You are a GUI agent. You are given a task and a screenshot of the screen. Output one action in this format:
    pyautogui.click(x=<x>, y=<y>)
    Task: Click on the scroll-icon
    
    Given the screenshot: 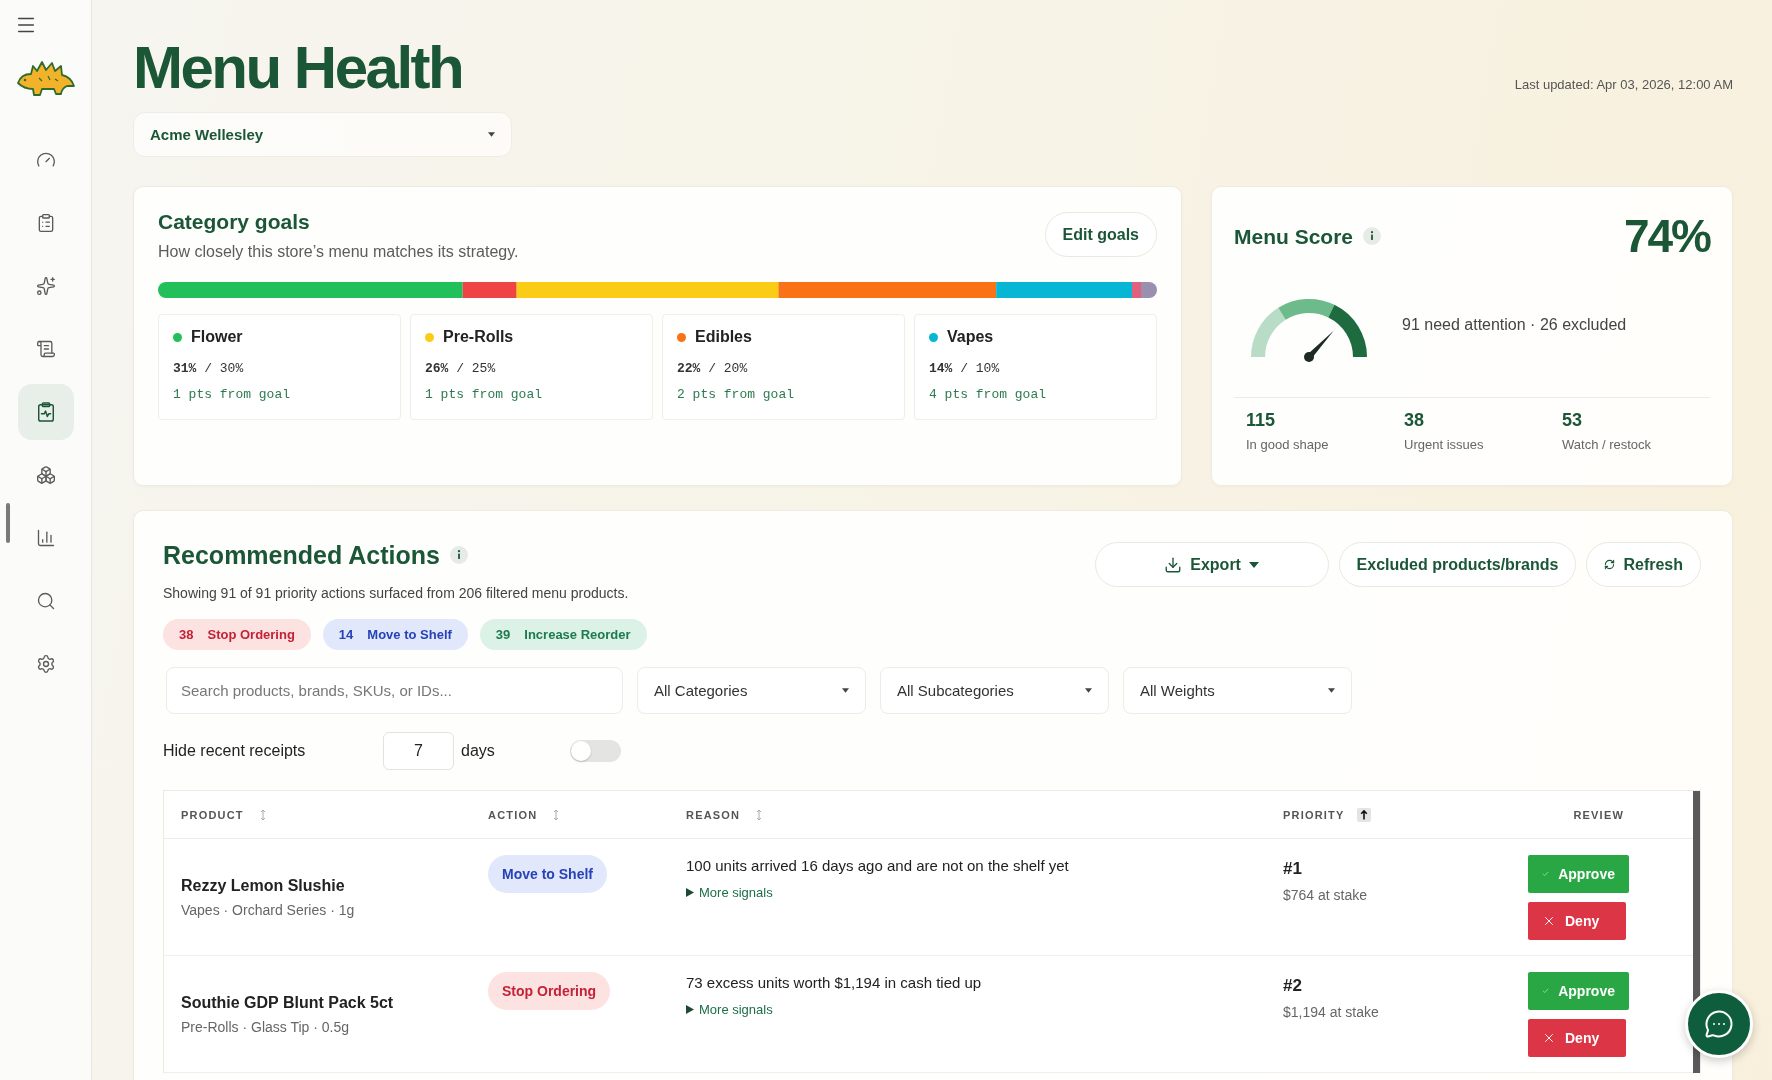 What is the action you would take?
    pyautogui.click(x=45, y=349)
    